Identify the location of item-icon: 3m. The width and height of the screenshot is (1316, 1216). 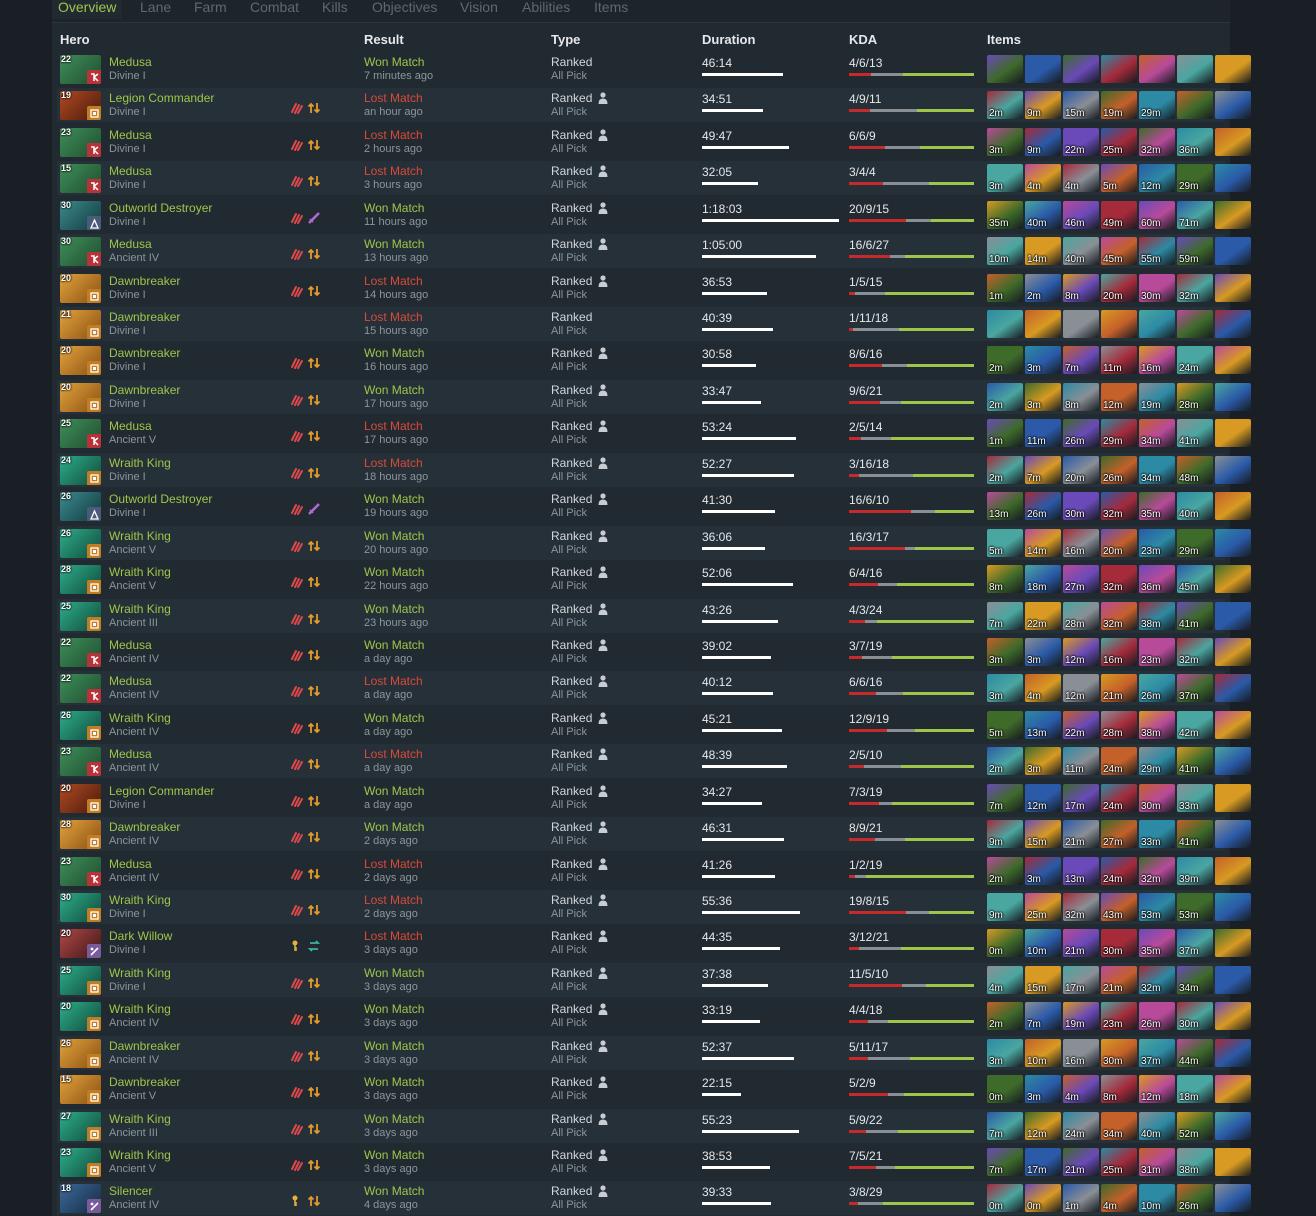
(1043, 396).